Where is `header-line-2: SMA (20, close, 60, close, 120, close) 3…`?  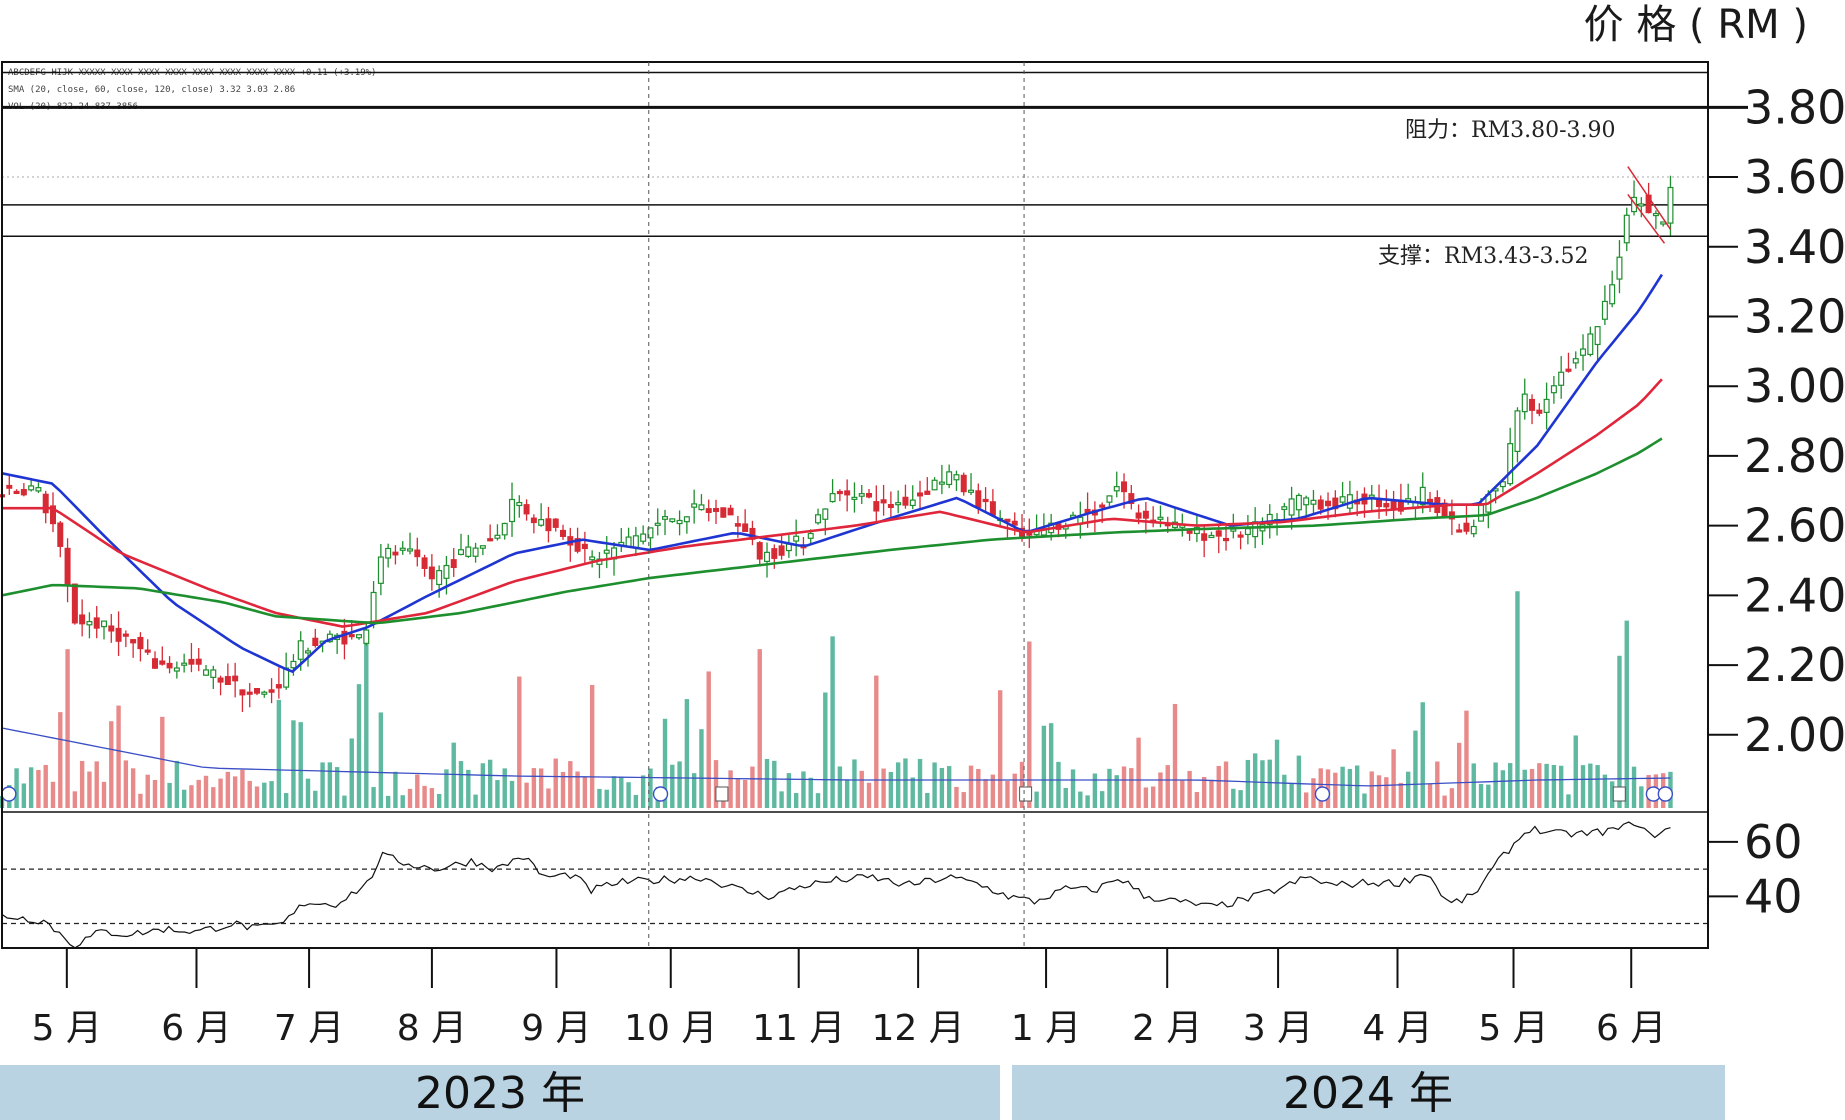 header-line-2: SMA (20, close, 60, close, 120, close) 3… is located at coordinates (151, 90).